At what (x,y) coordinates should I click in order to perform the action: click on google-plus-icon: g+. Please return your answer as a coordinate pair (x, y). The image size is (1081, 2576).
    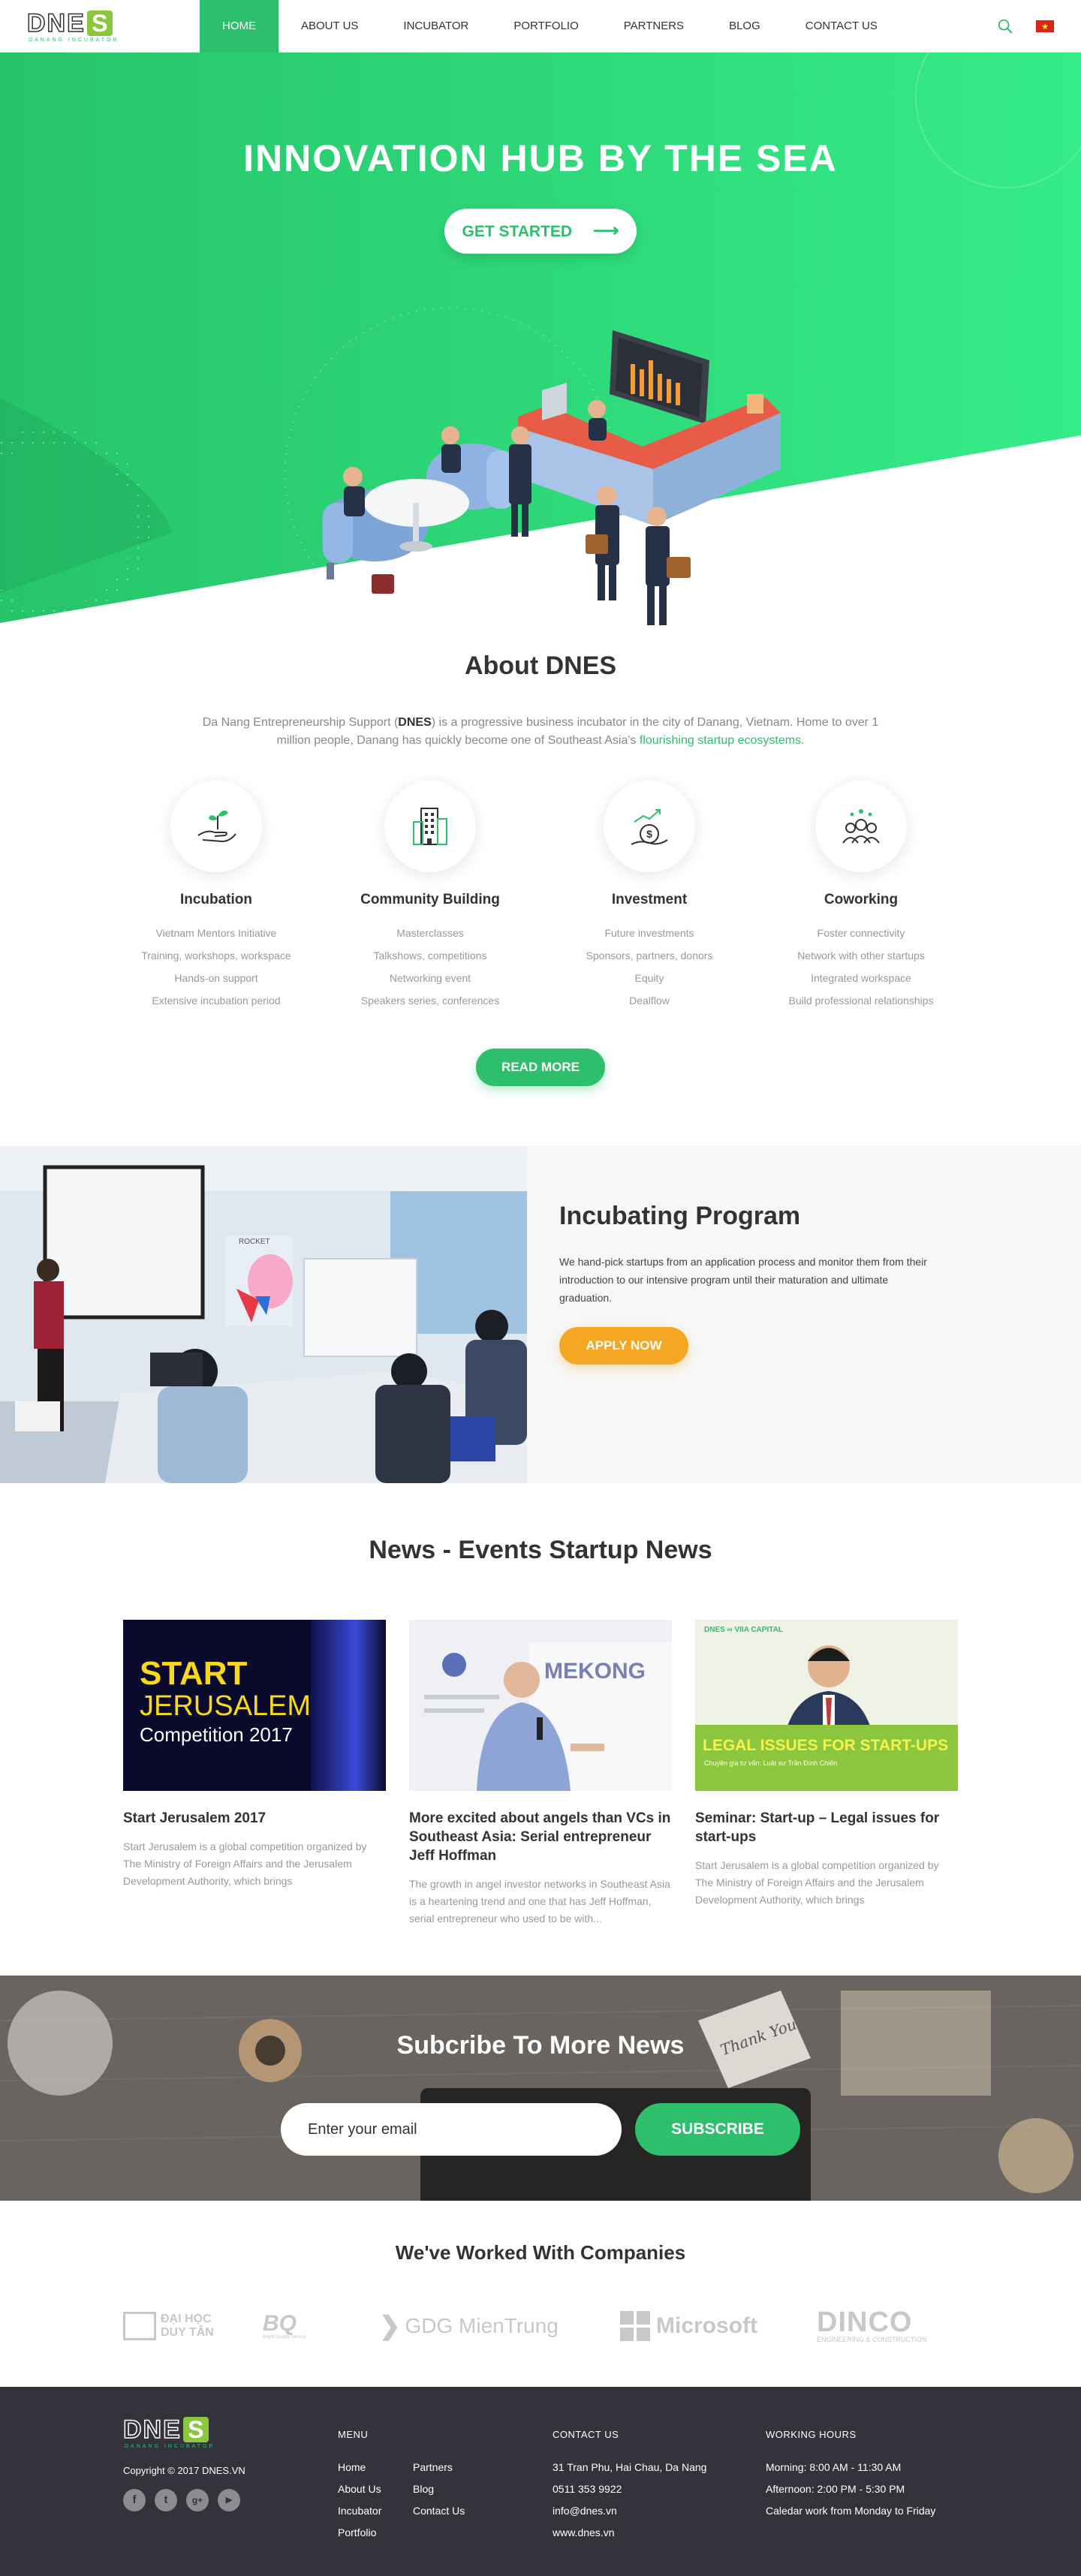
    Looking at the image, I should click on (197, 2500).